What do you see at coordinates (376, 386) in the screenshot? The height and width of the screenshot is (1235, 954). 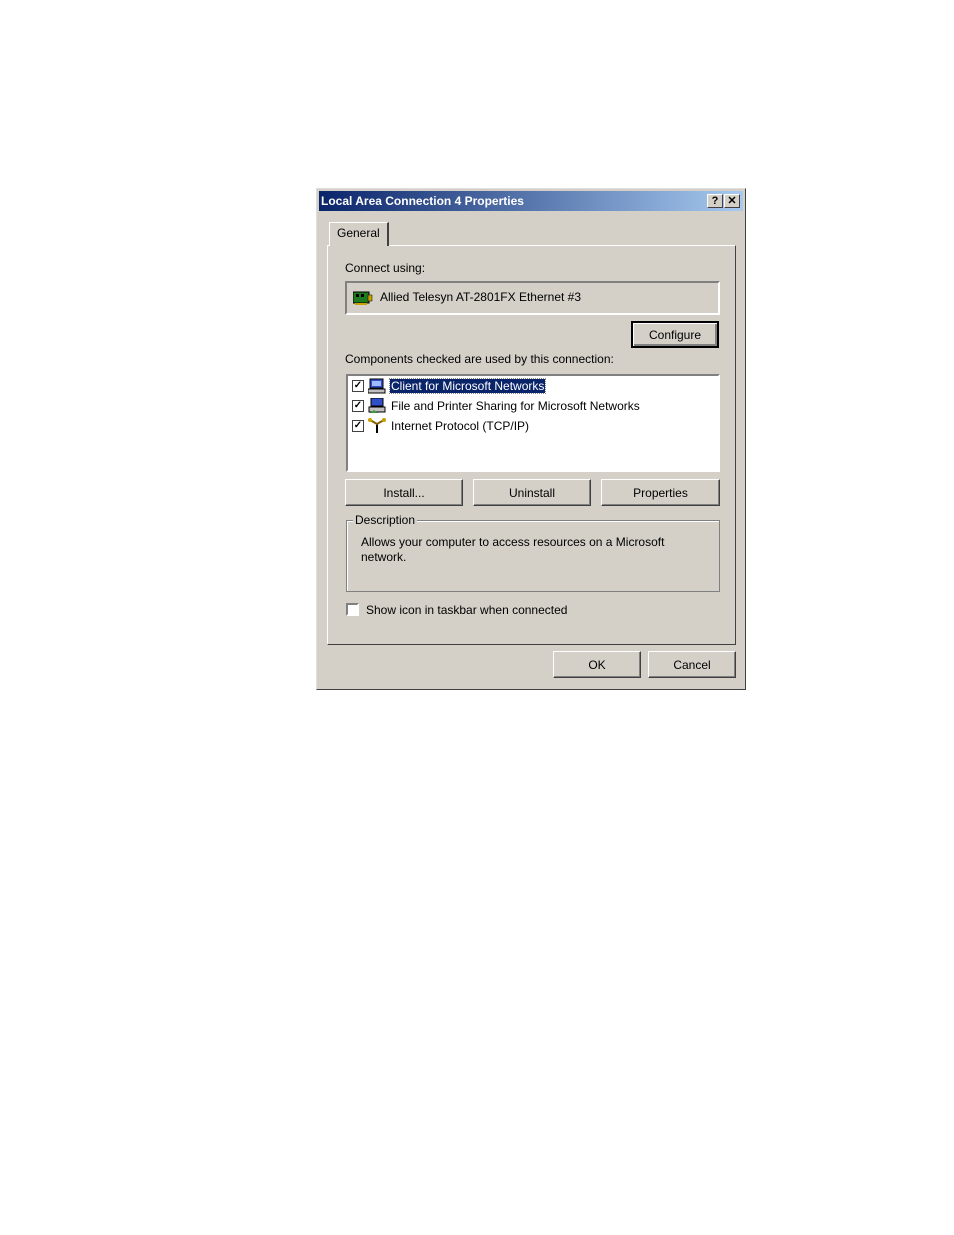 I see `network-client-icon` at bounding box center [376, 386].